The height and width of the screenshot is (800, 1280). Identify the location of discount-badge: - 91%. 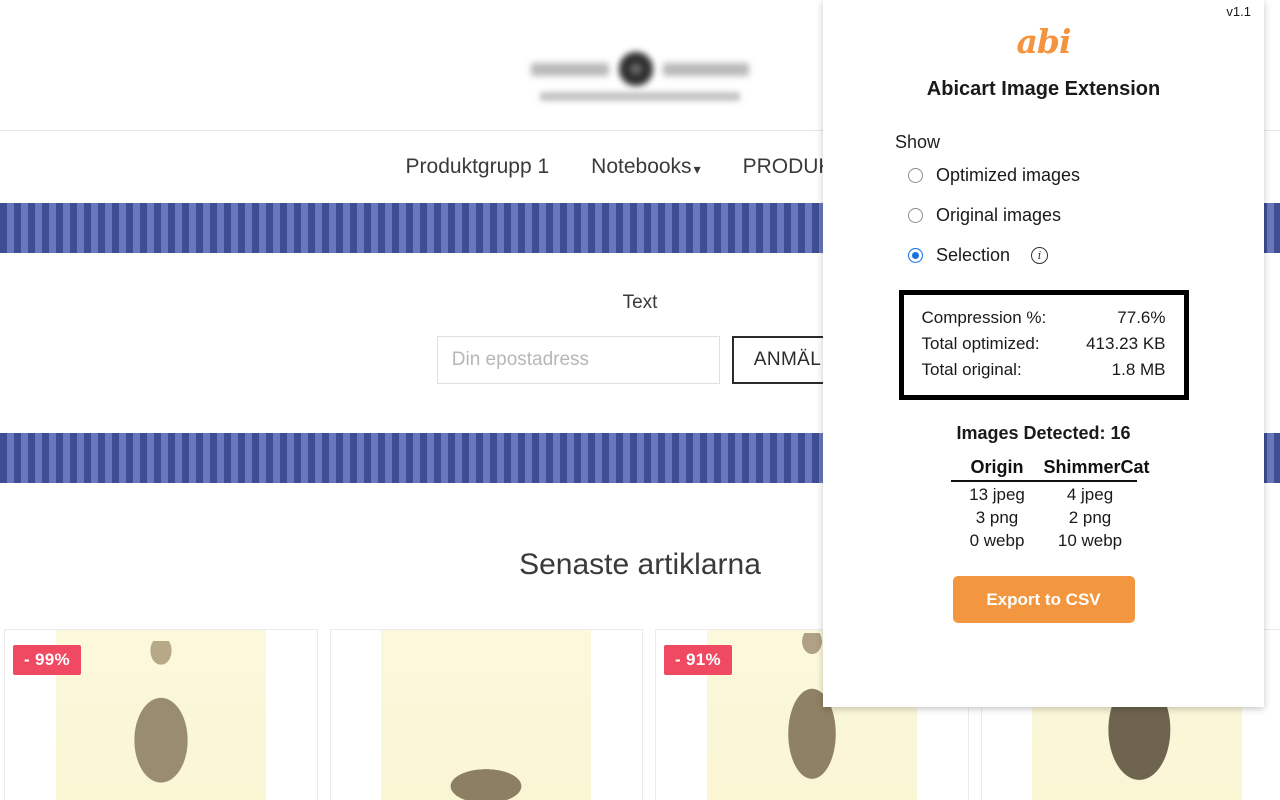
(698, 660).